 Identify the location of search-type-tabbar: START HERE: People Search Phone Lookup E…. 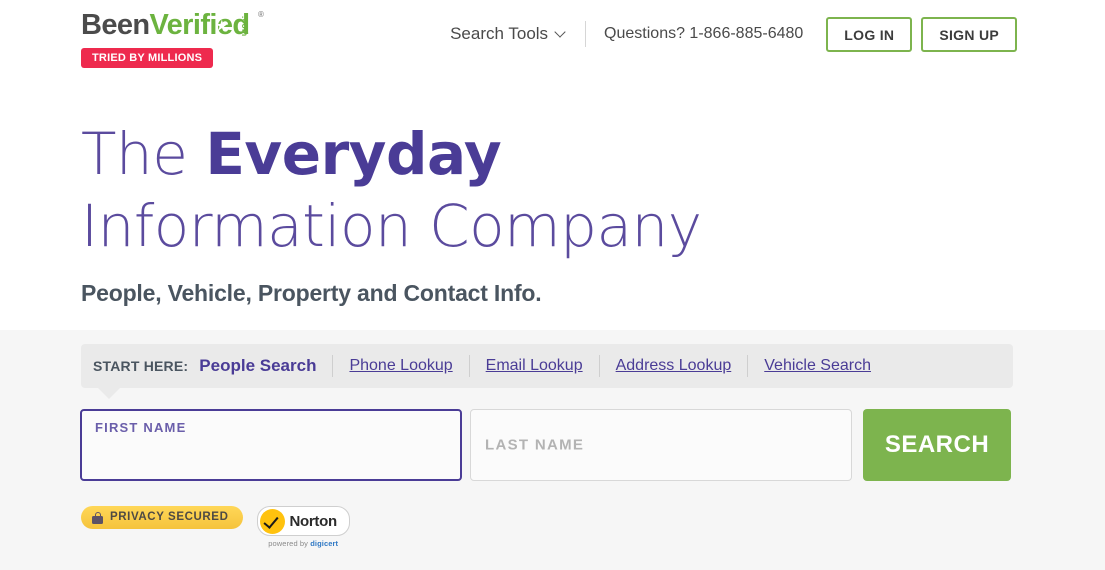
(547, 371).